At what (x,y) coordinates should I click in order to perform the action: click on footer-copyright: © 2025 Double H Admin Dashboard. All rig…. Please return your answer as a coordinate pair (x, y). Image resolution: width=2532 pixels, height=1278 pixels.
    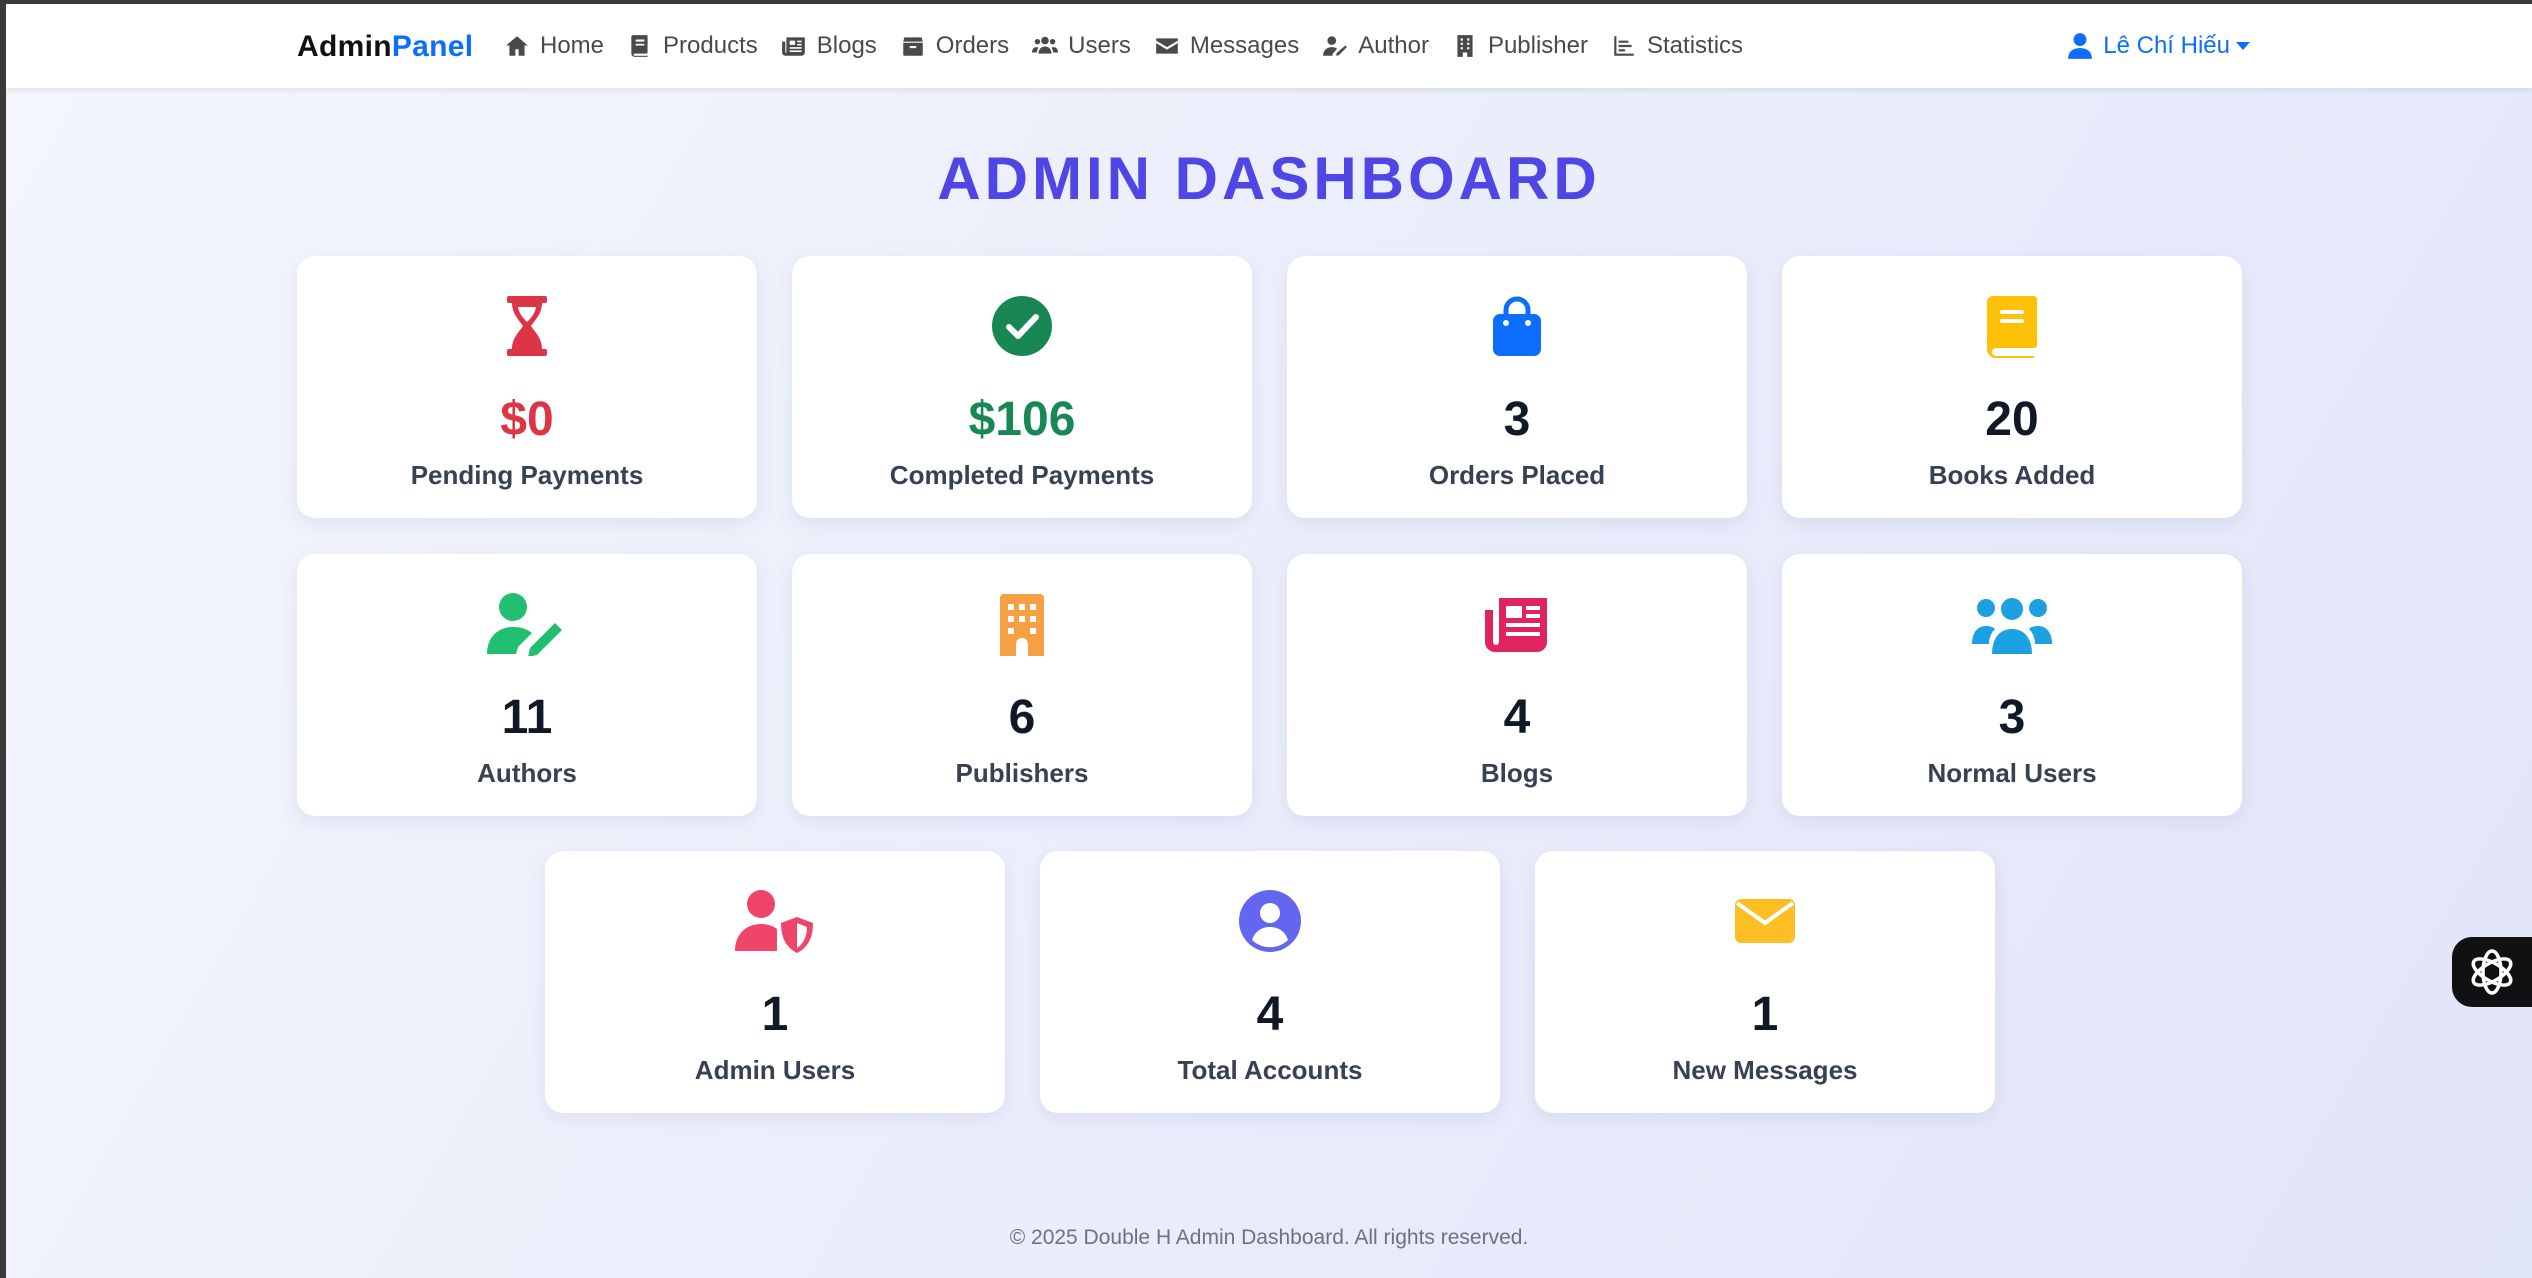
    Looking at the image, I should click on (1269, 1237).